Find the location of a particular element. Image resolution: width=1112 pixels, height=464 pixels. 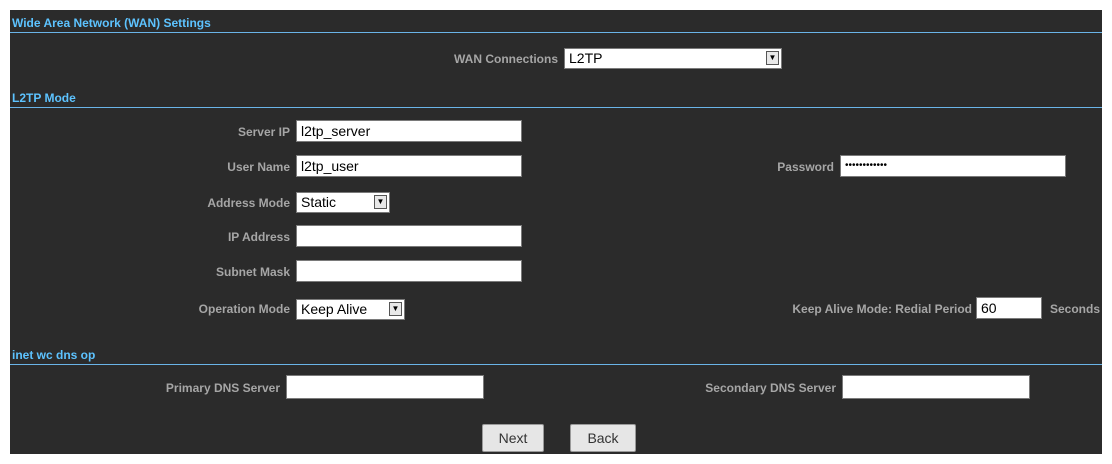

secondary-dns-label: Secondary DNS Server is located at coordinates (770, 388).